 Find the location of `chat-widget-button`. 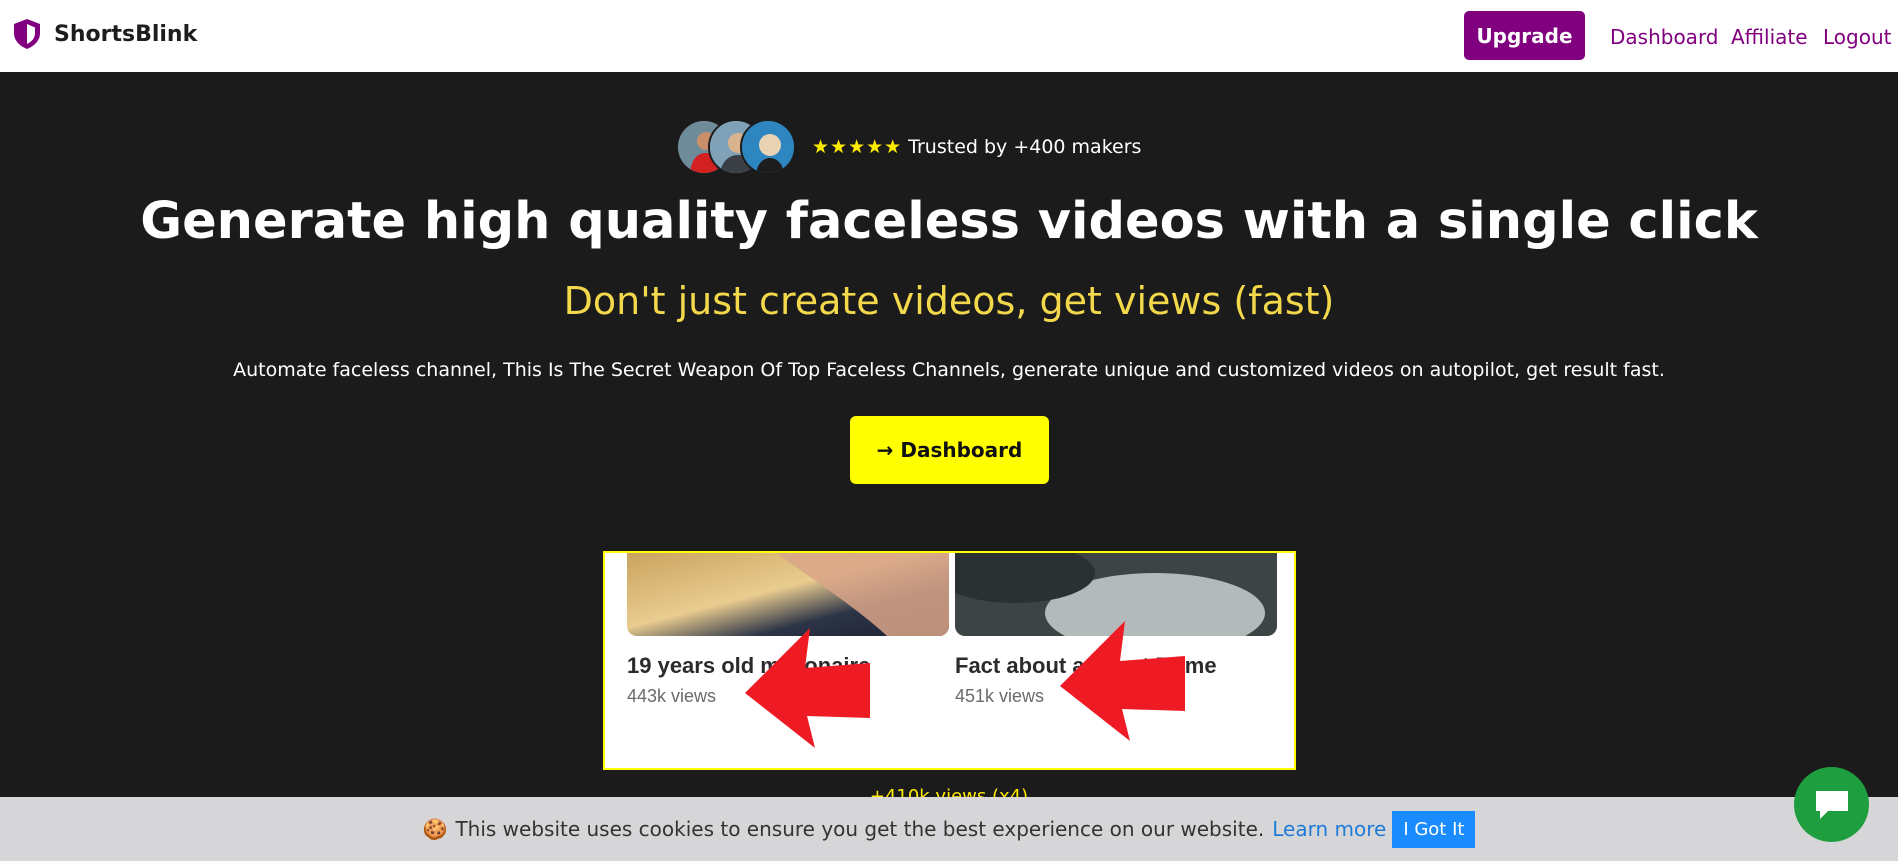

chat-widget-button is located at coordinates (1831, 804).